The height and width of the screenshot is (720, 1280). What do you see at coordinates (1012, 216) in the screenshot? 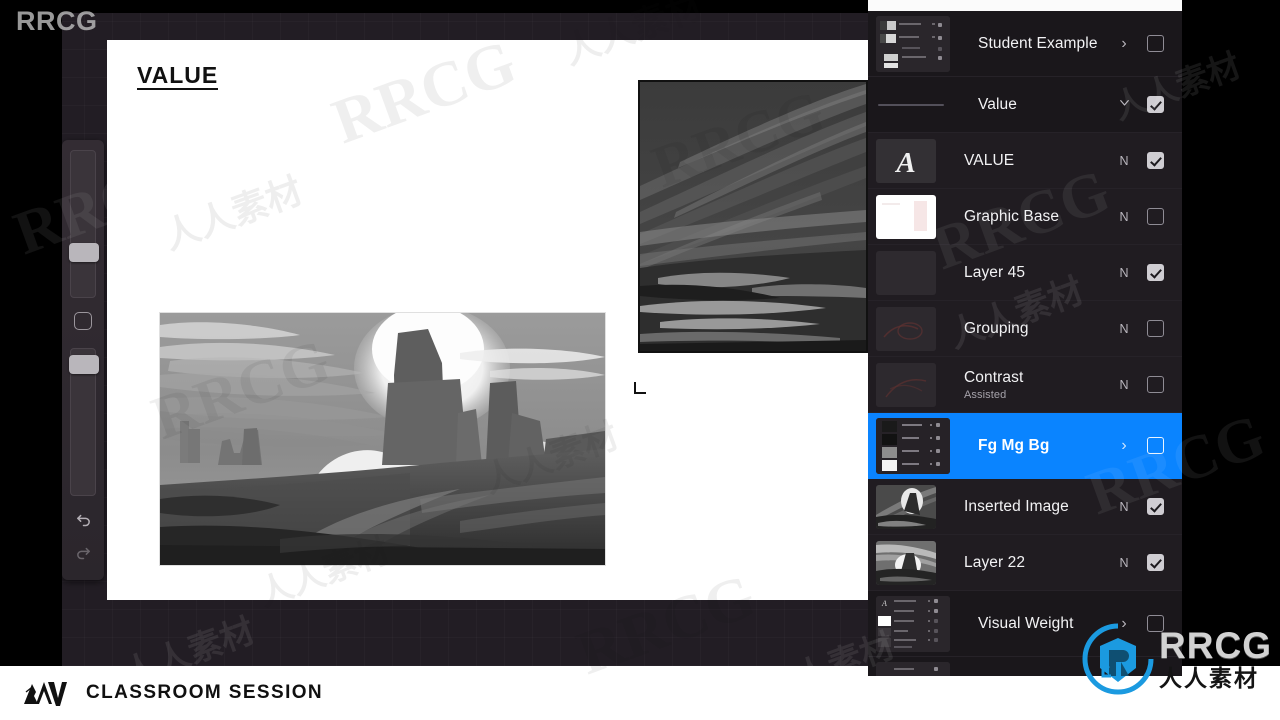
I see `layer-name: Graphic Base` at bounding box center [1012, 216].